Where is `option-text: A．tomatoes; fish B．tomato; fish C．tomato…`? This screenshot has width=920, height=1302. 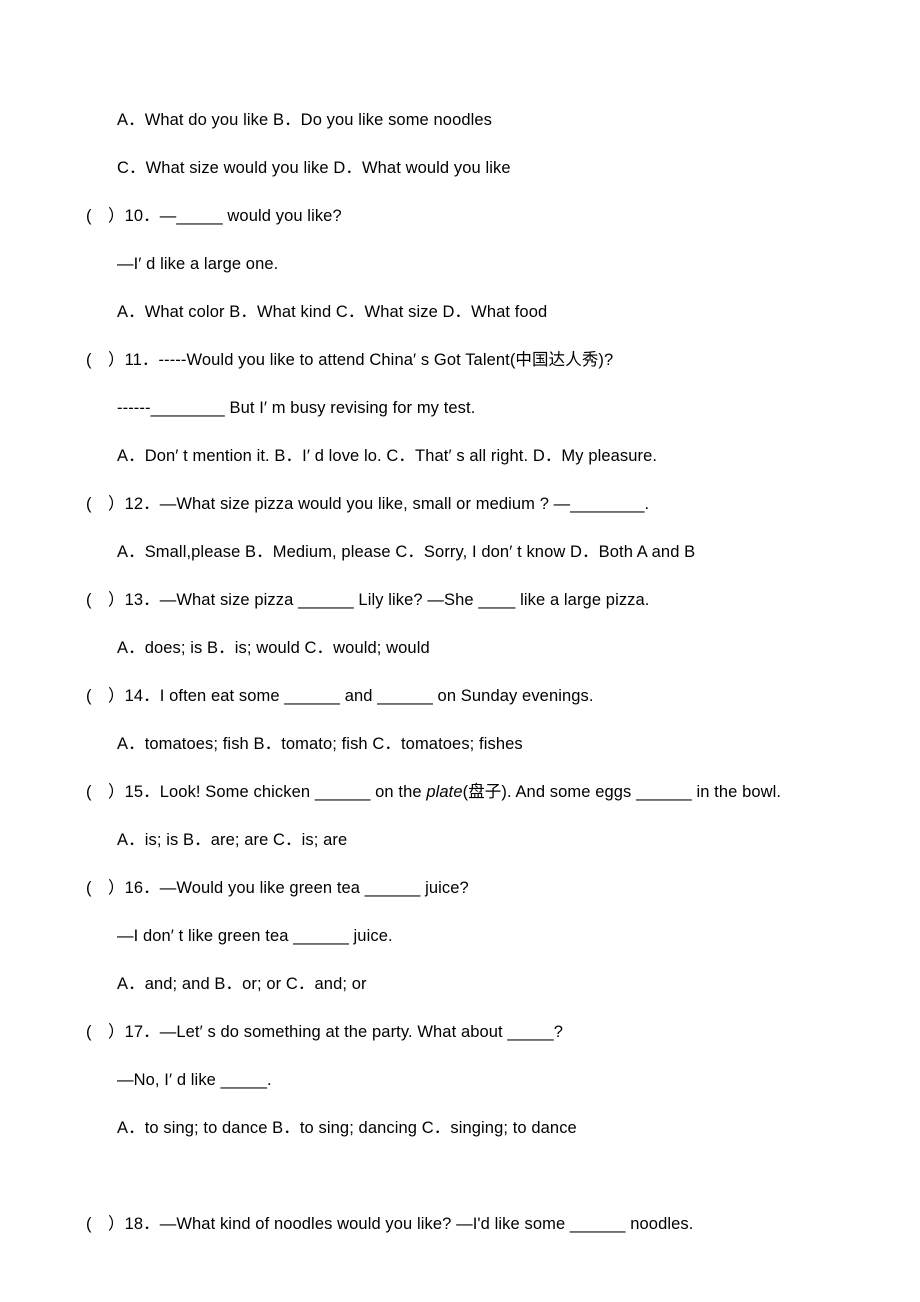
option-text: A．tomatoes; fish B．tomato; fish C．tomato… is located at coordinates (320, 744).